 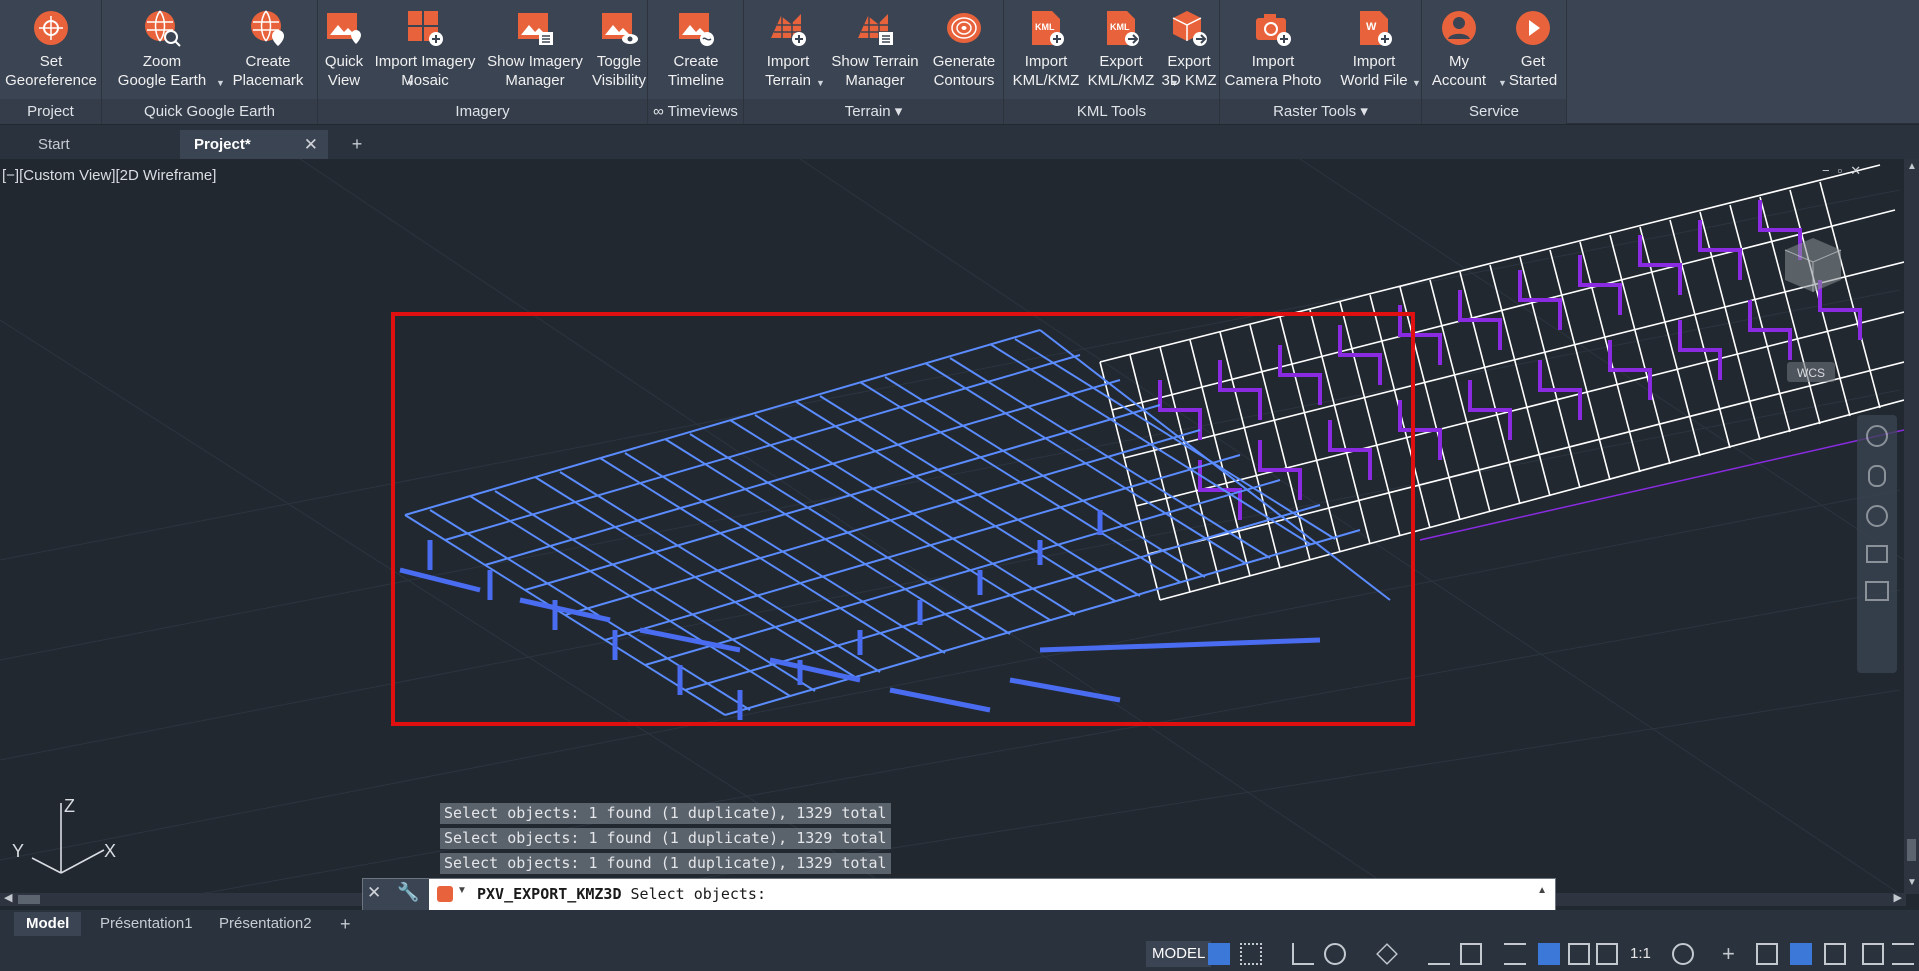 I want to click on panel-service: My Account ▼ Get Started Service, so click(x=1494, y=62).